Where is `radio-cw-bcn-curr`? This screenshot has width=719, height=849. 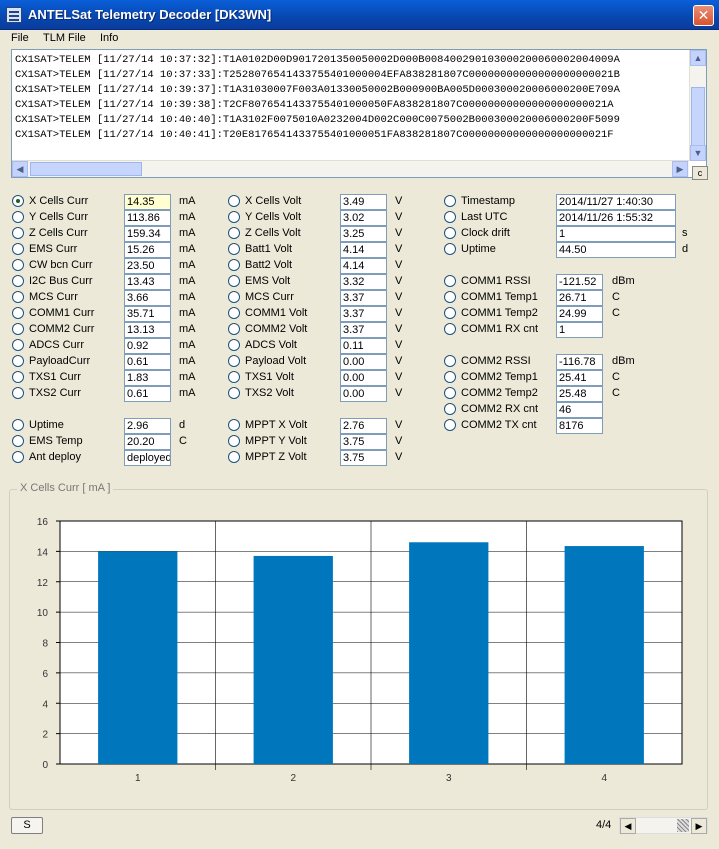
radio-cw-bcn-curr is located at coordinates (18, 265).